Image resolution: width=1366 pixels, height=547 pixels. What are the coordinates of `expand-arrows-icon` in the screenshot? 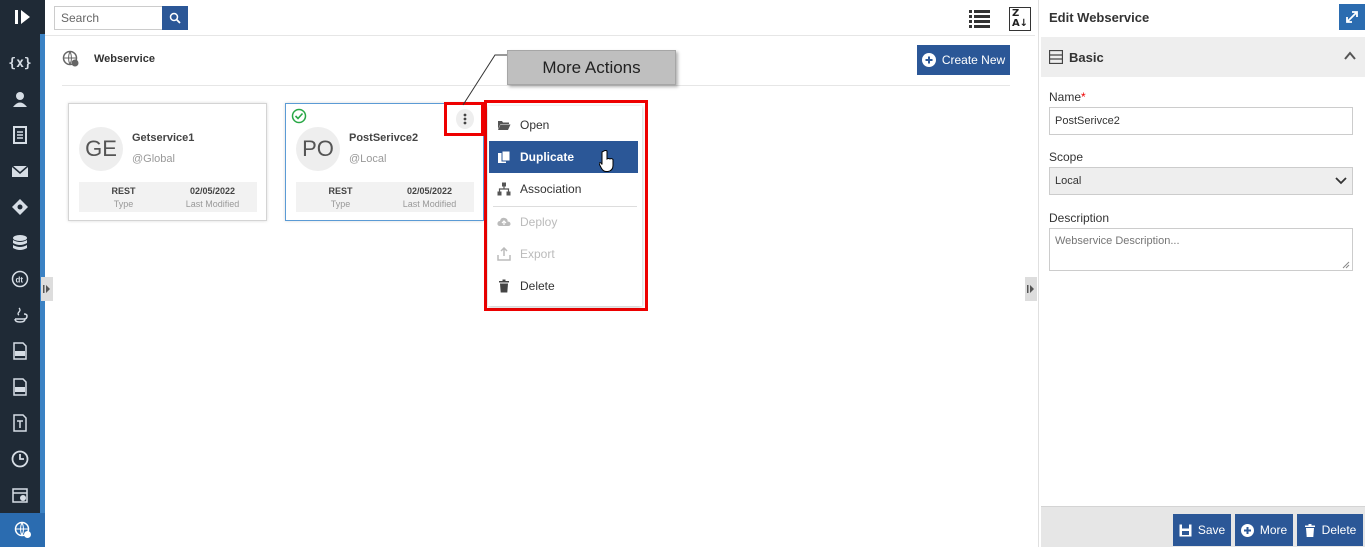 It's located at (1352, 17).